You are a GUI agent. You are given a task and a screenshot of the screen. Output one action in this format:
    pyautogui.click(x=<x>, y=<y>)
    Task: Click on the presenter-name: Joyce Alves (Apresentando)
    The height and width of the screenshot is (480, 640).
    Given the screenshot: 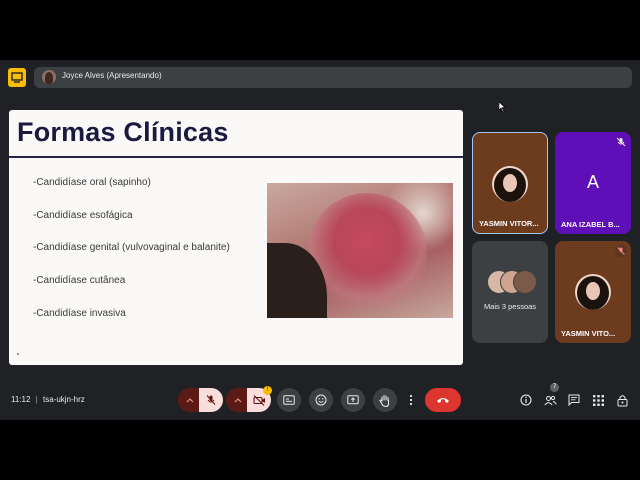 What is the action you would take?
    pyautogui.click(x=112, y=75)
    